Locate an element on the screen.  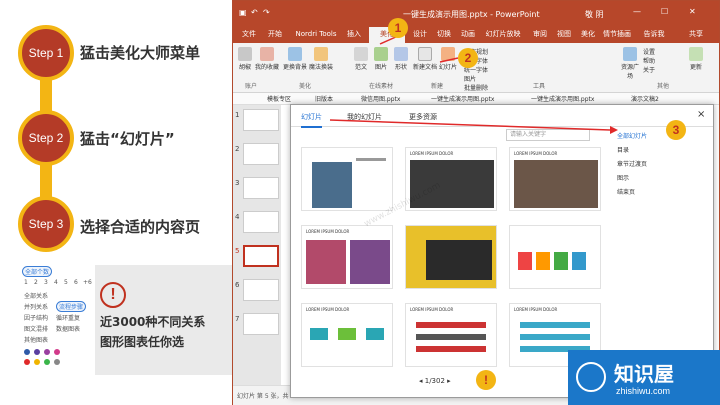
marker-1: 1 is located at coordinates (398, 28).